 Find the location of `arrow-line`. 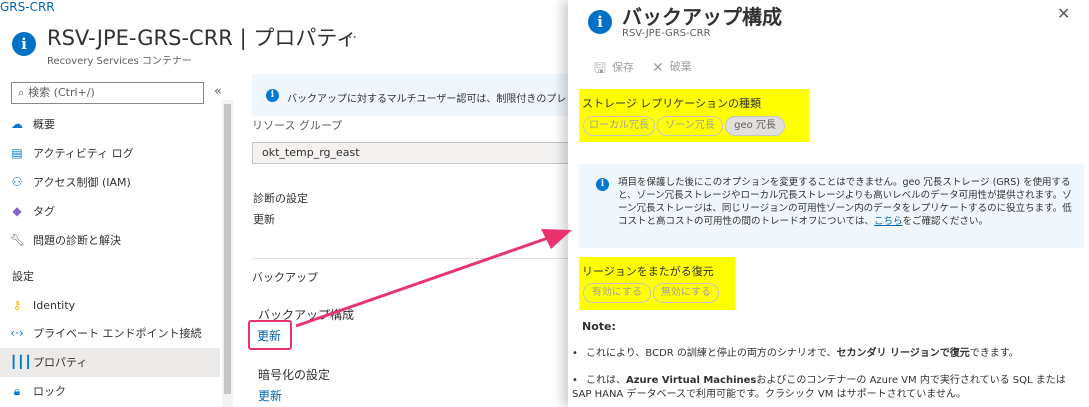

arrow-line is located at coordinates (422, 282).